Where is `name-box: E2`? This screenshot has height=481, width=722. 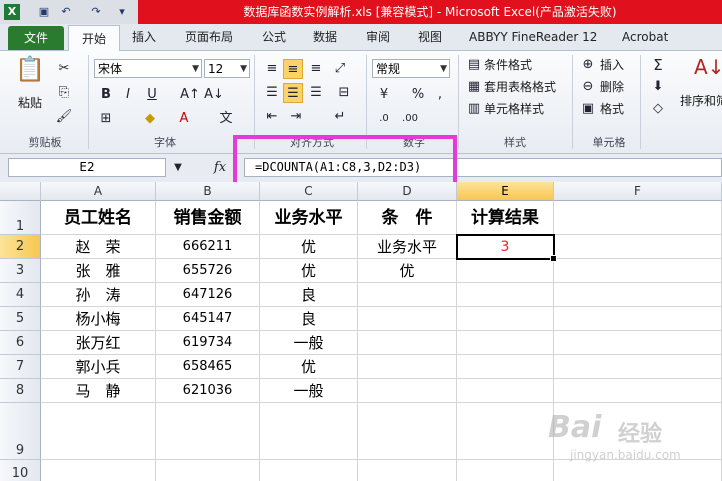
name-box: E2 is located at coordinates (87, 167).